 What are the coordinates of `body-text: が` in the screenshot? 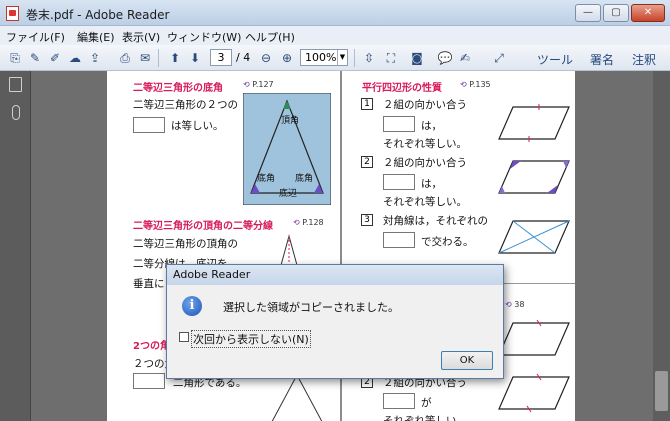 It's located at (426, 403).